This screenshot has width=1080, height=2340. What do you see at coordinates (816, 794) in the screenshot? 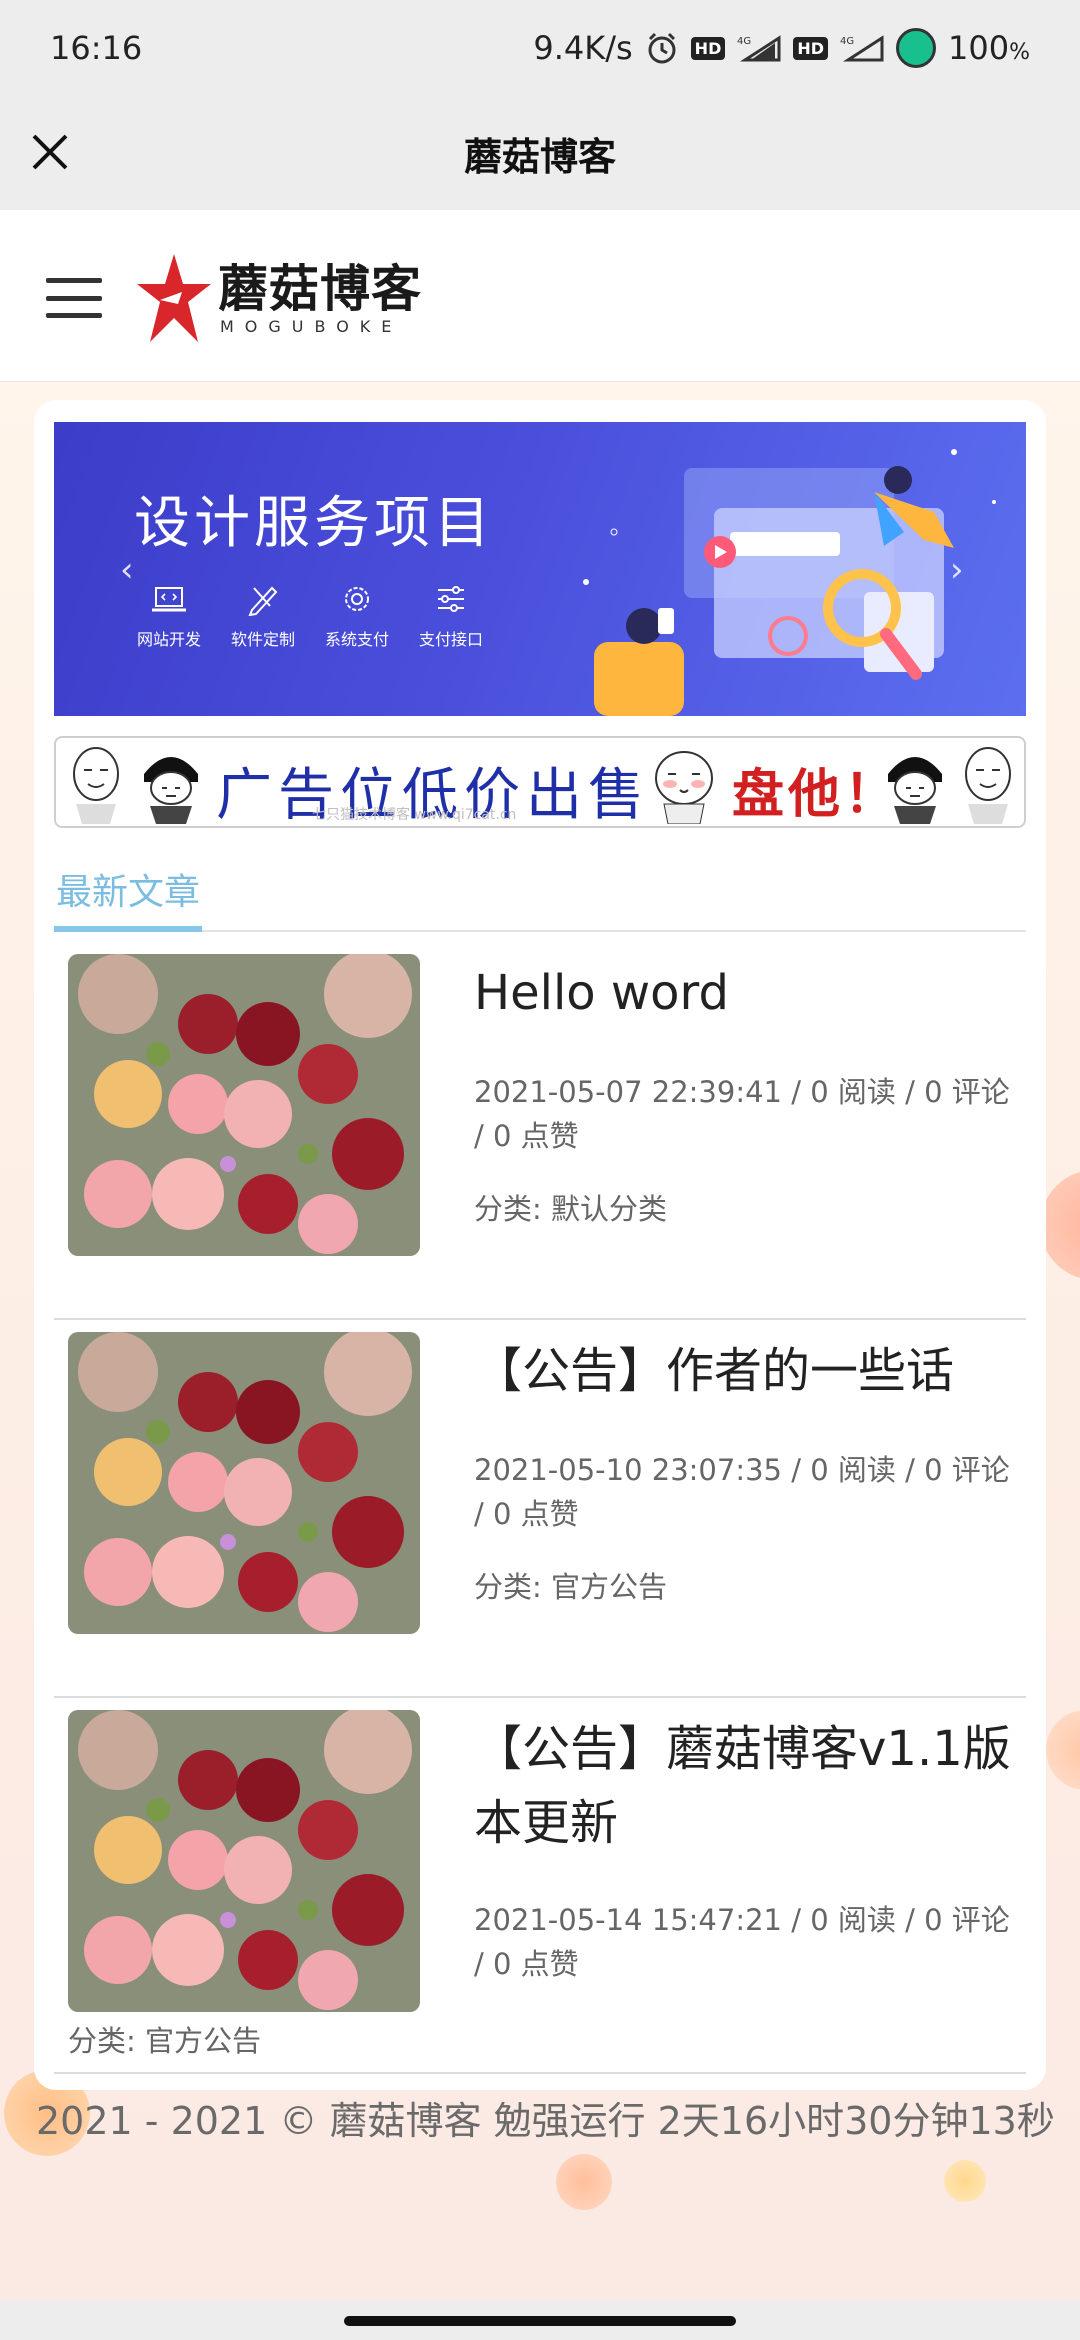
I see `ad-highlight: 盘他！` at bounding box center [816, 794].